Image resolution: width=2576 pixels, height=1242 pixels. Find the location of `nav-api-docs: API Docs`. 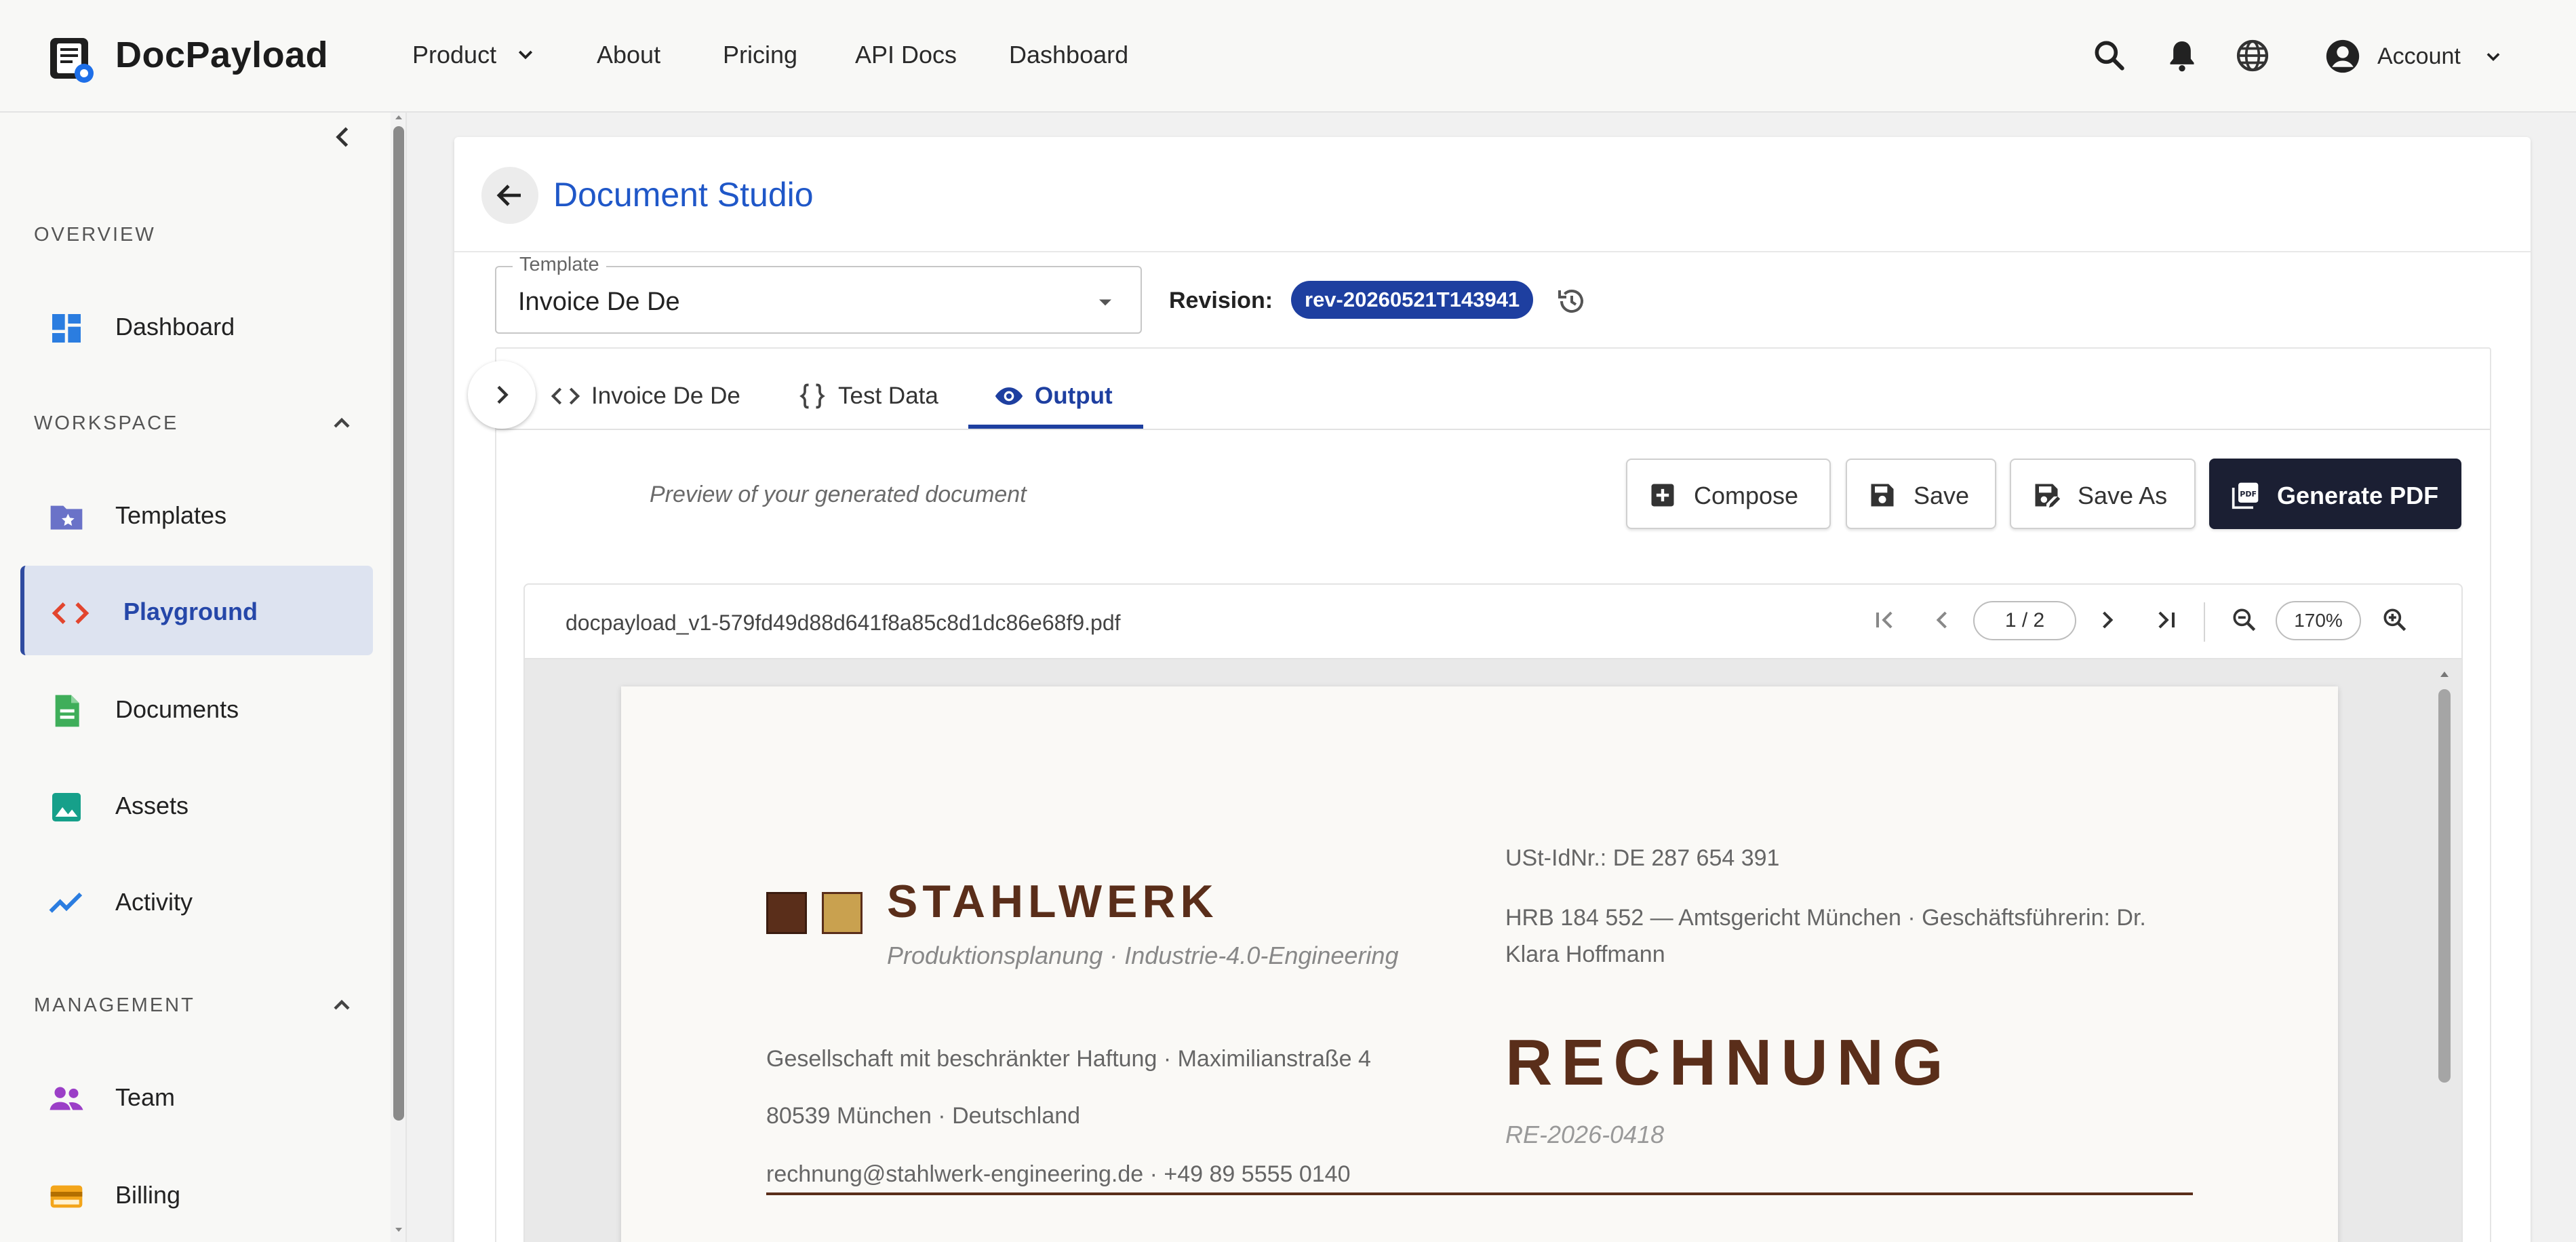

nav-api-docs: API Docs is located at coordinates (906, 55).